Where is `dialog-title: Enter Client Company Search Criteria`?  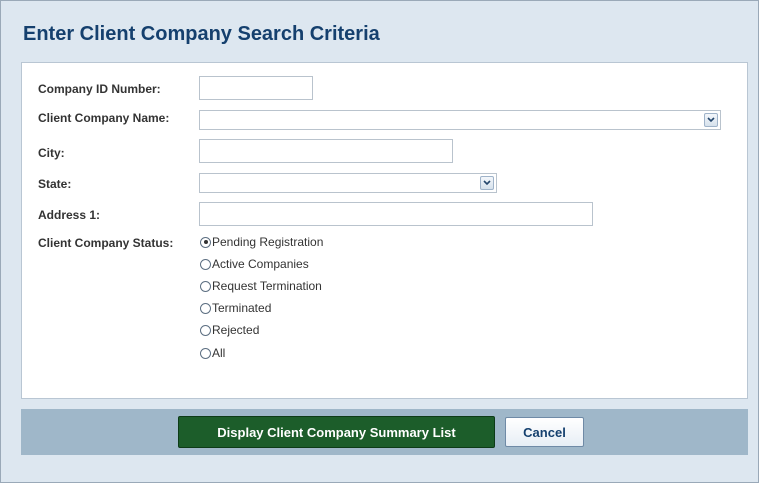 dialog-title: Enter Client Company Search Criteria is located at coordinates (201, 34).